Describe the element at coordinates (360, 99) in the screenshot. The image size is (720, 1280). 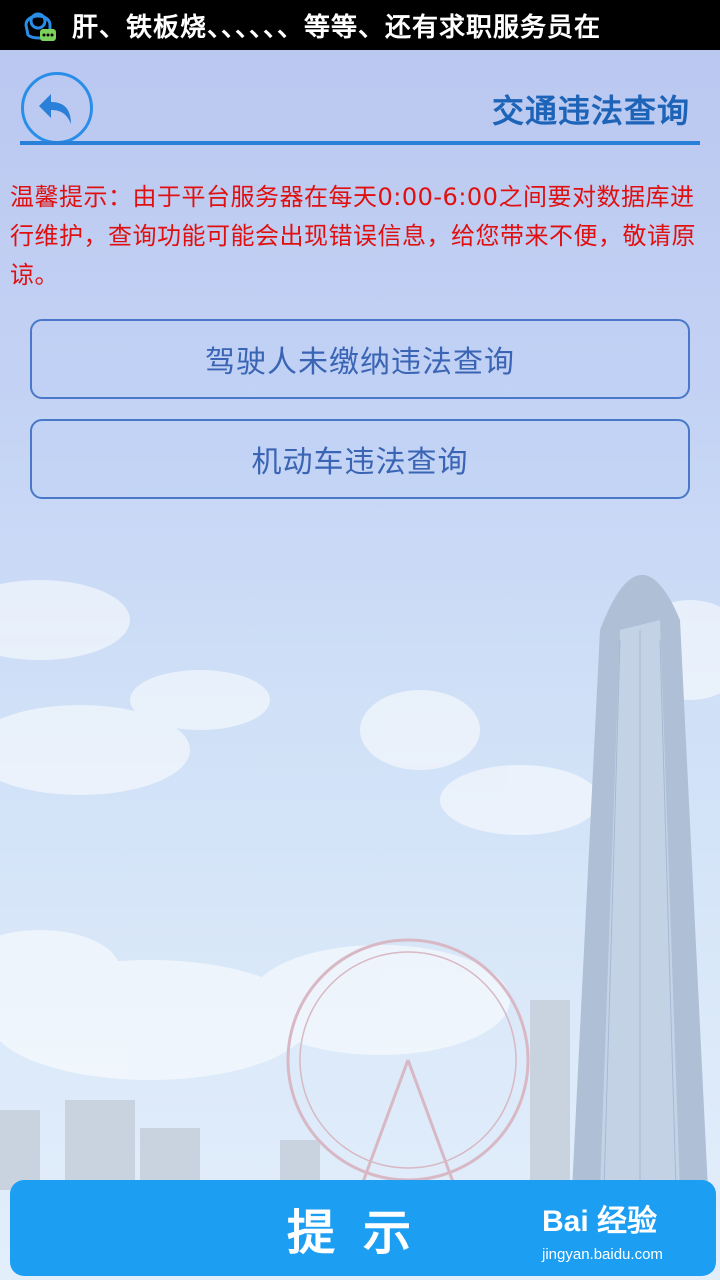
I see `page-header: 交通违法查询` at that location.